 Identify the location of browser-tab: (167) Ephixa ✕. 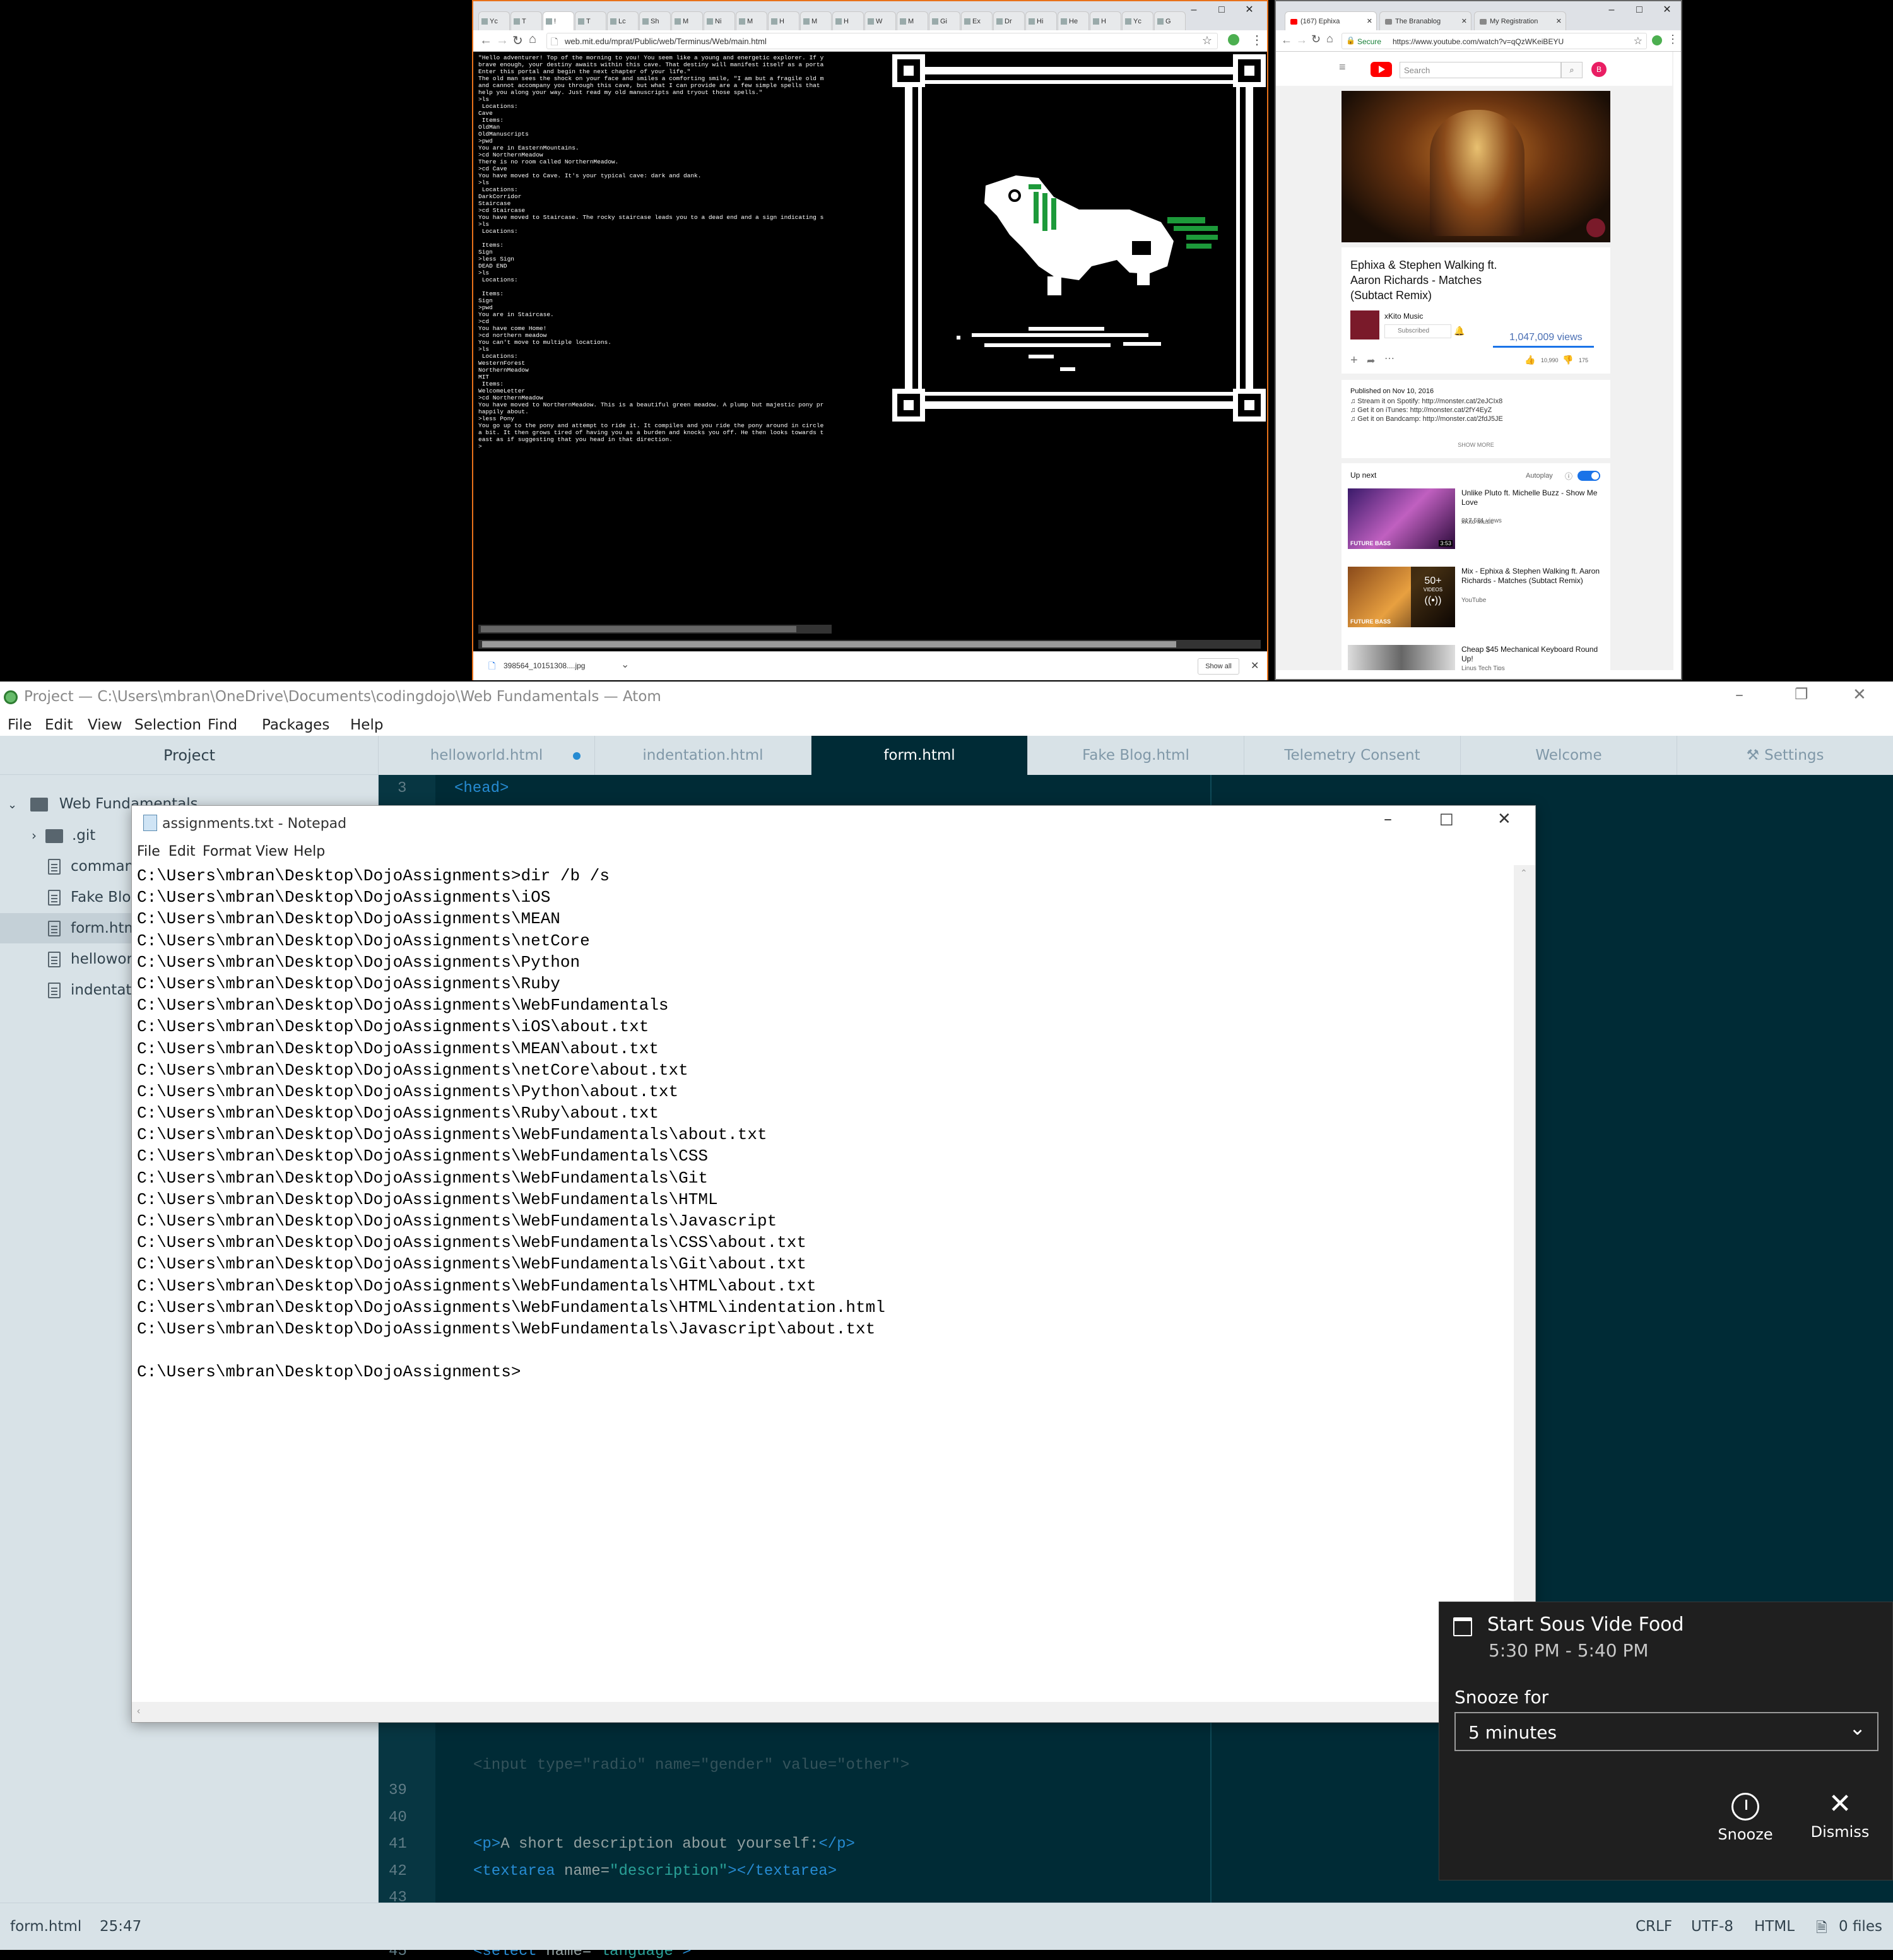
(1331, 20).